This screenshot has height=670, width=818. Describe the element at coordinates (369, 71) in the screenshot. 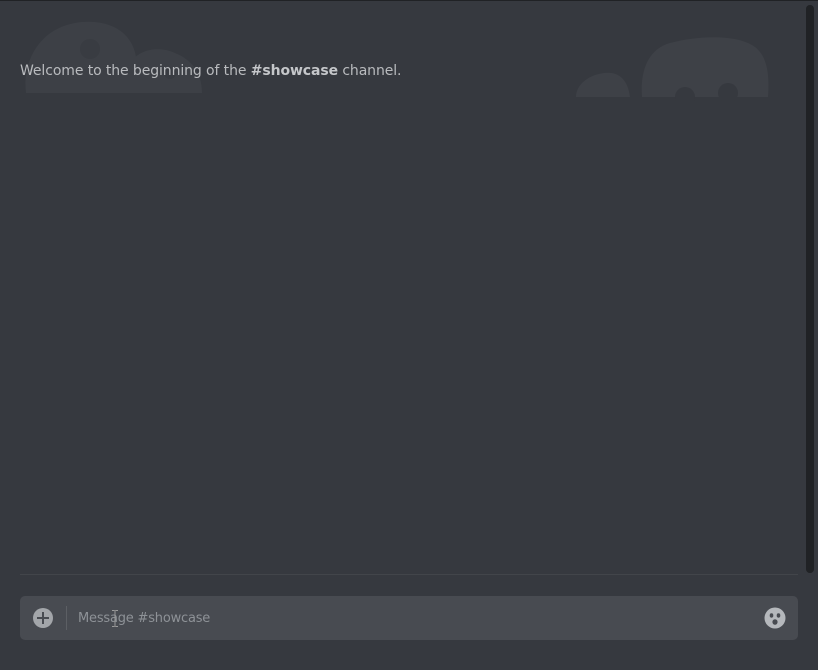

I see `welcome-suffix: channel.` at that location.